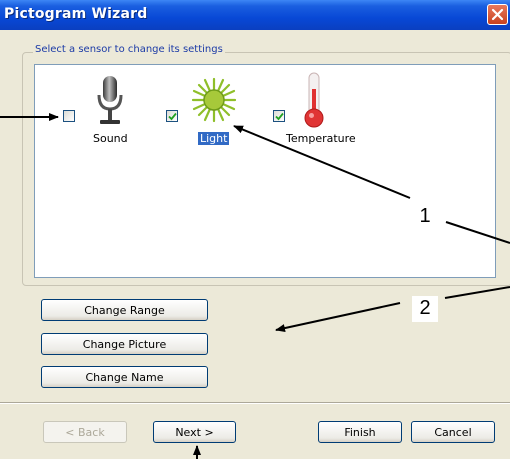 This screenshot has width=510, height=459. I want to click on cancel-button: Cancel, so click(453, 432).